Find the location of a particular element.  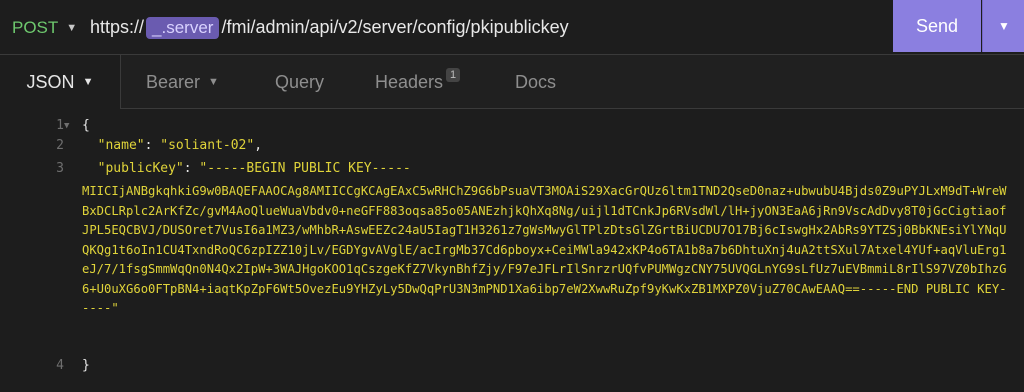

env-variable-chip: _.server is located at coordinates (183, 27).